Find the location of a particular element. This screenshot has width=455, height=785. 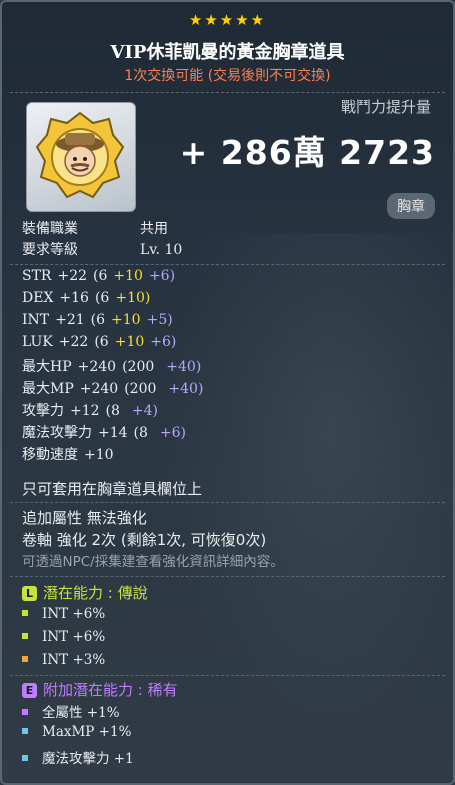

additional-potential-header: E 附加潛在能力 : 稀有 is located at coordinates (100, 689).